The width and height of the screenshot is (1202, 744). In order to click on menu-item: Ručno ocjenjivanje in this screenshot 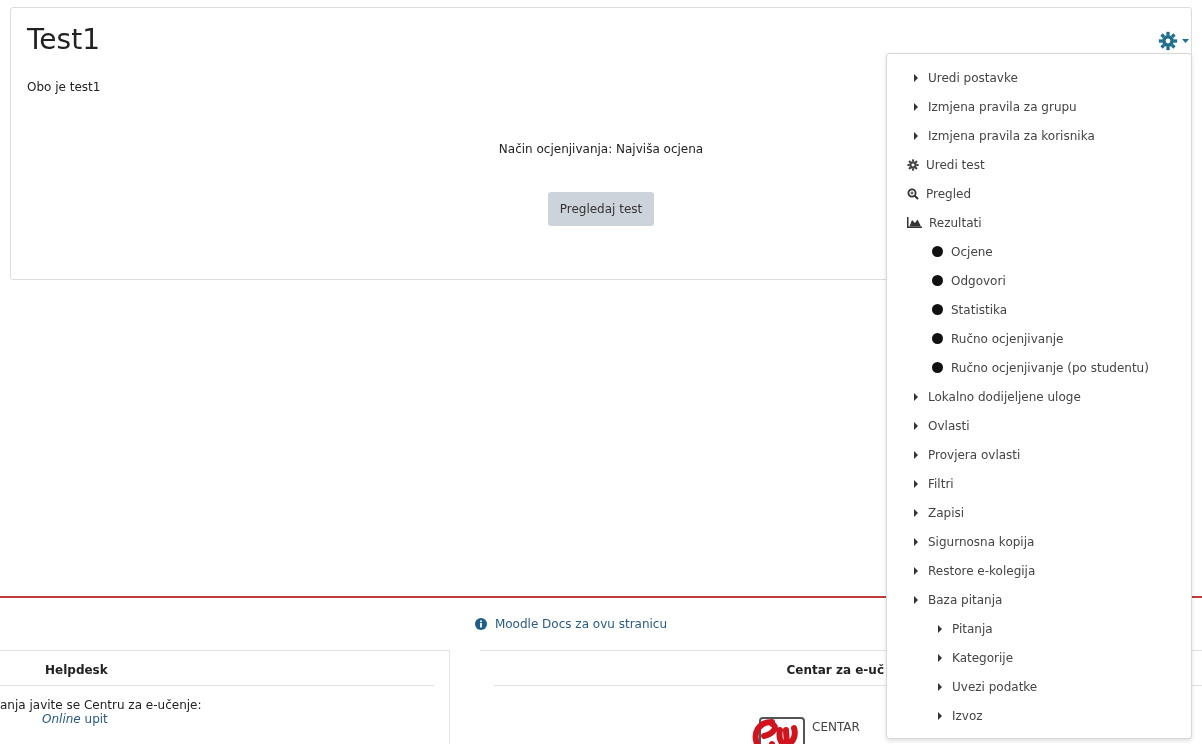, I will do `click(998, 338)`.